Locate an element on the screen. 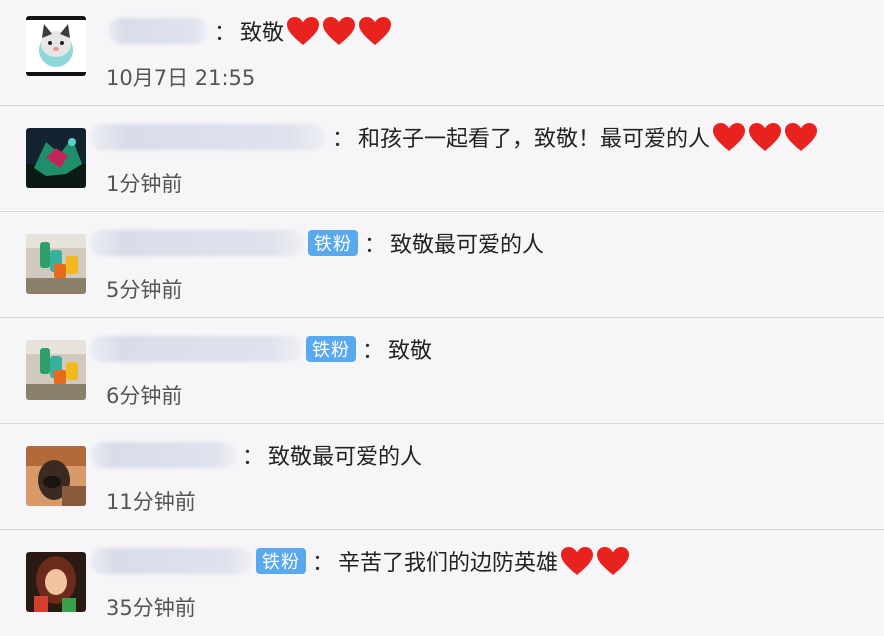 The image size is (884, 636). comment-header: 铁粉 ： 致敬最可爱的人 is located at coordinates (317, 243).